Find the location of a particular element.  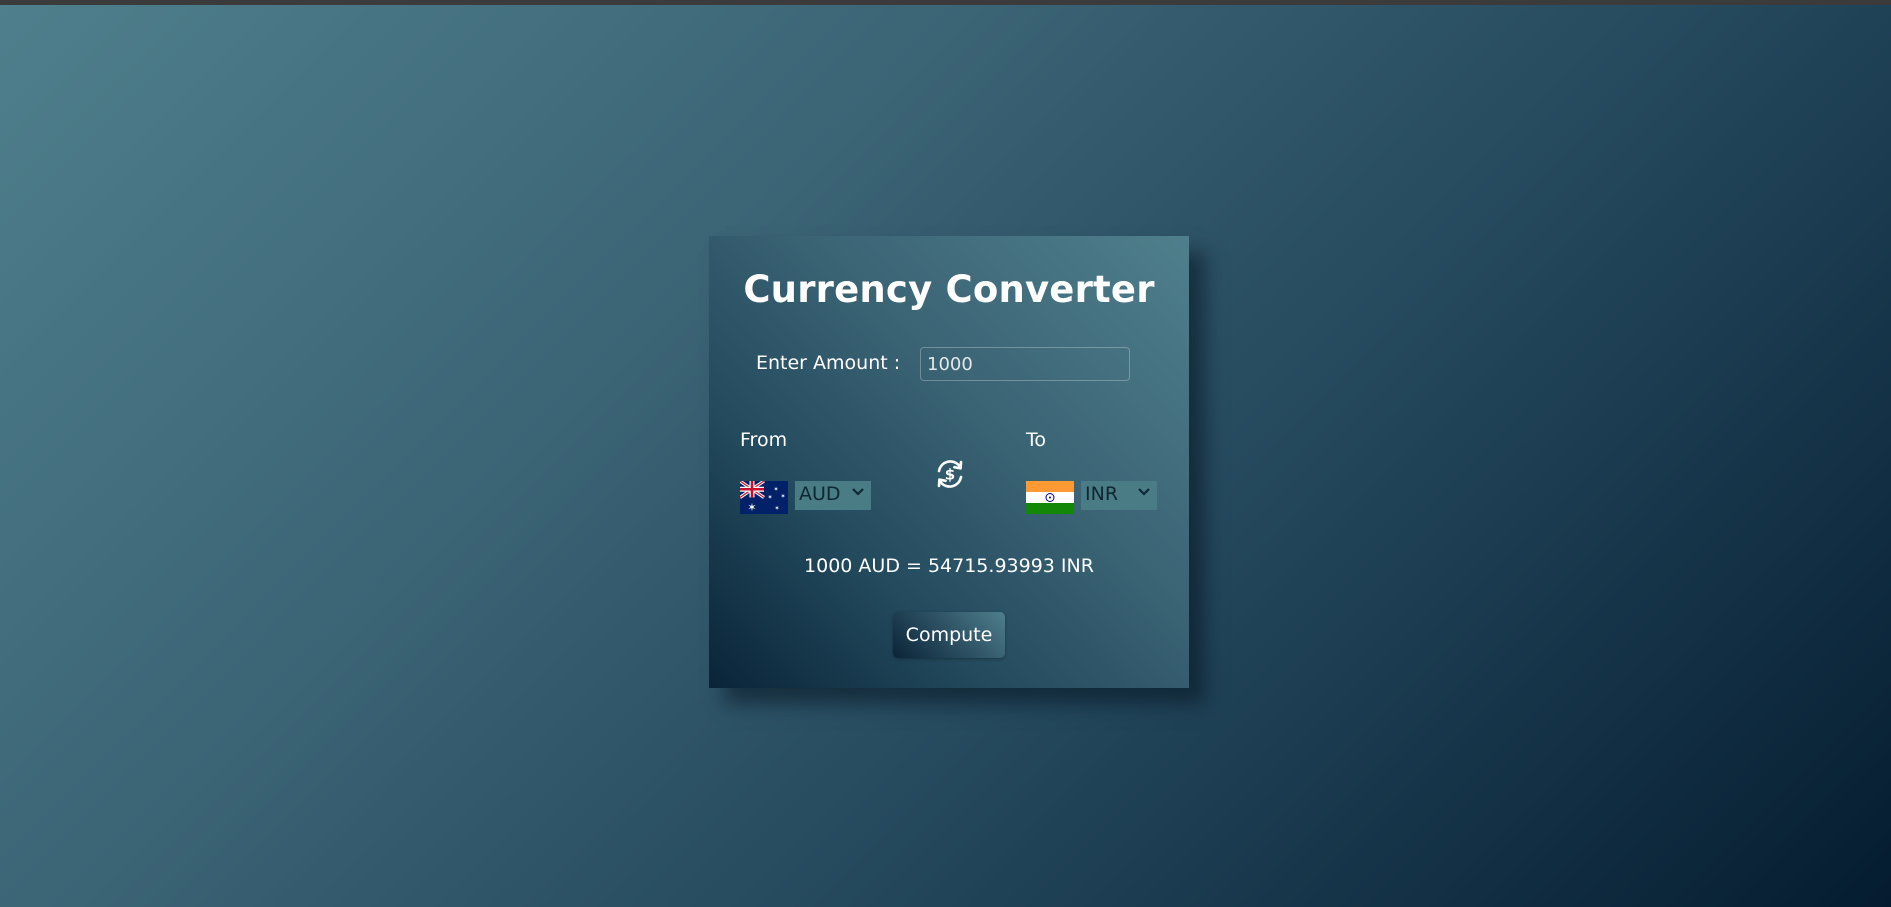

to-currency-select: INR is located at coordinates (1119, 495).